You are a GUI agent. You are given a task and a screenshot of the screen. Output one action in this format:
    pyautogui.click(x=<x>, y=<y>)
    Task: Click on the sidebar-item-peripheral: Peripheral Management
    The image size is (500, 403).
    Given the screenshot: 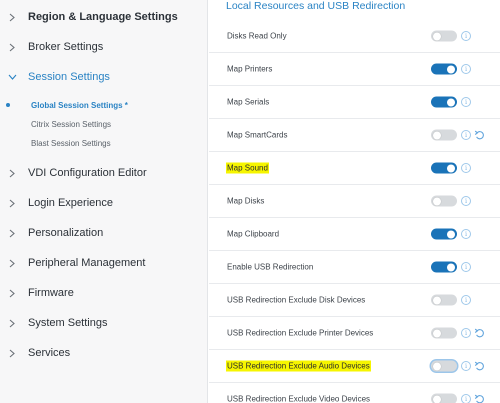 What is the action you would take?
    pyautogui.click(x=103, y=263)
    